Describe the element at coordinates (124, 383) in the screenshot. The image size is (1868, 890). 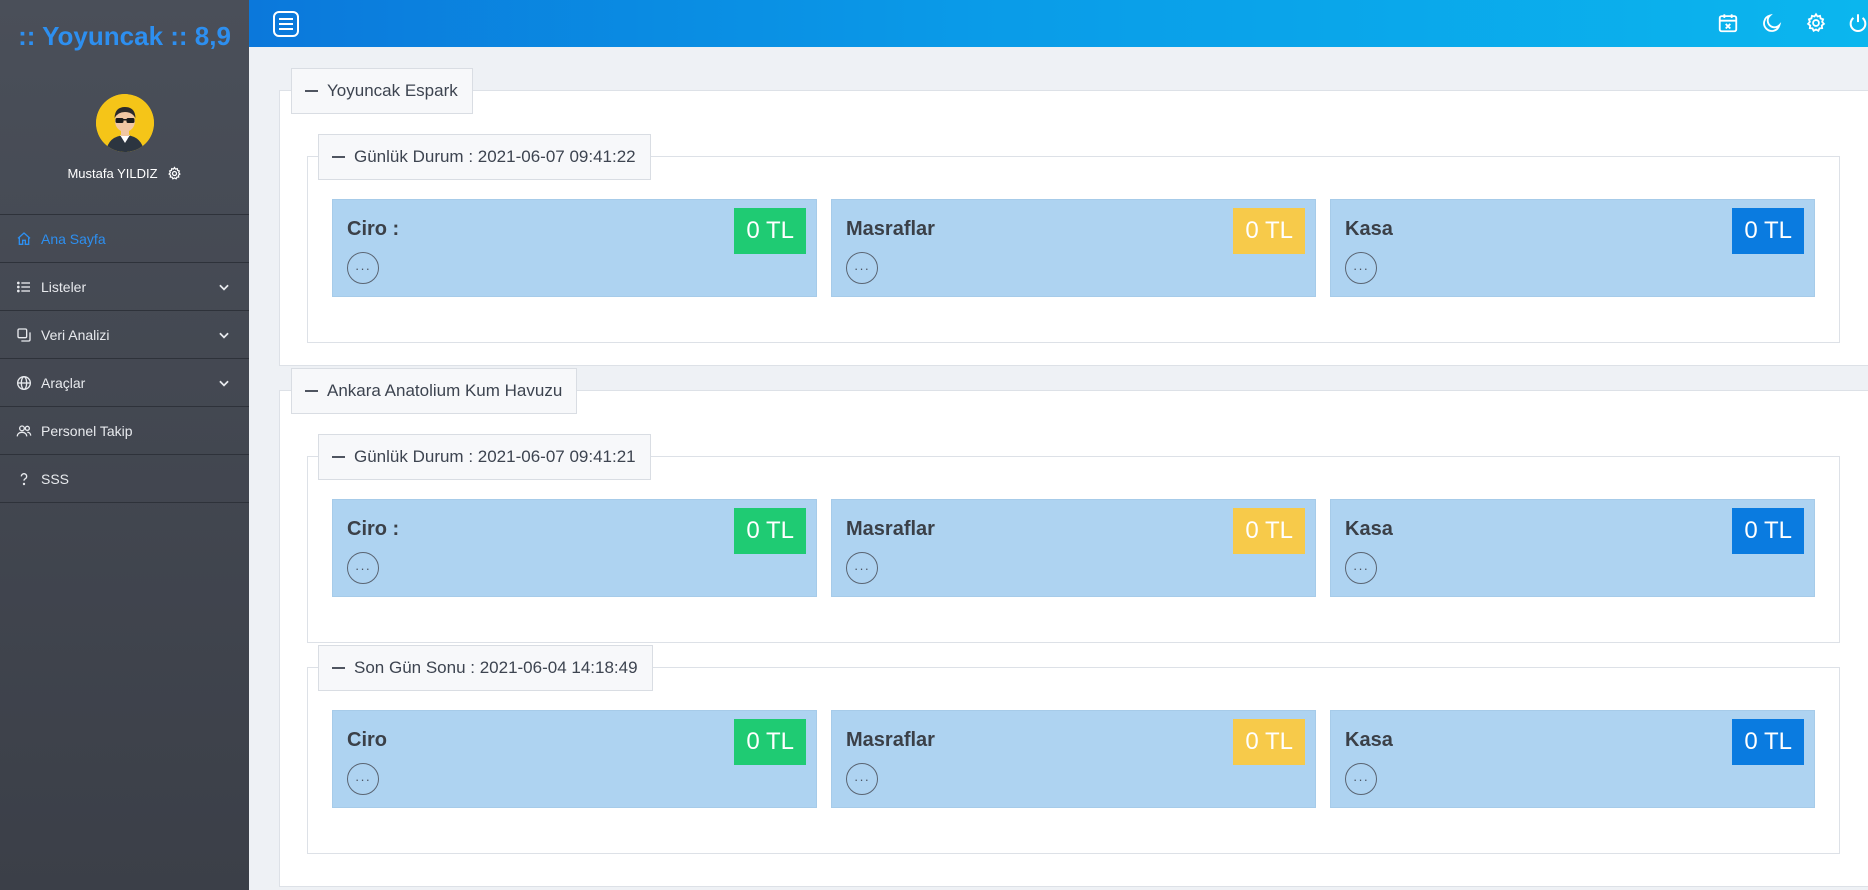
I see `nav-item-araclar: Araçlar` at that location.